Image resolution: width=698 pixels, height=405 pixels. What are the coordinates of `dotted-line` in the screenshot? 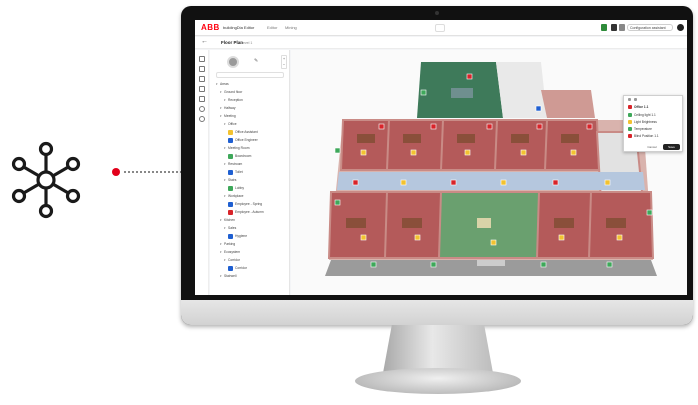 It's located at (153, 172).